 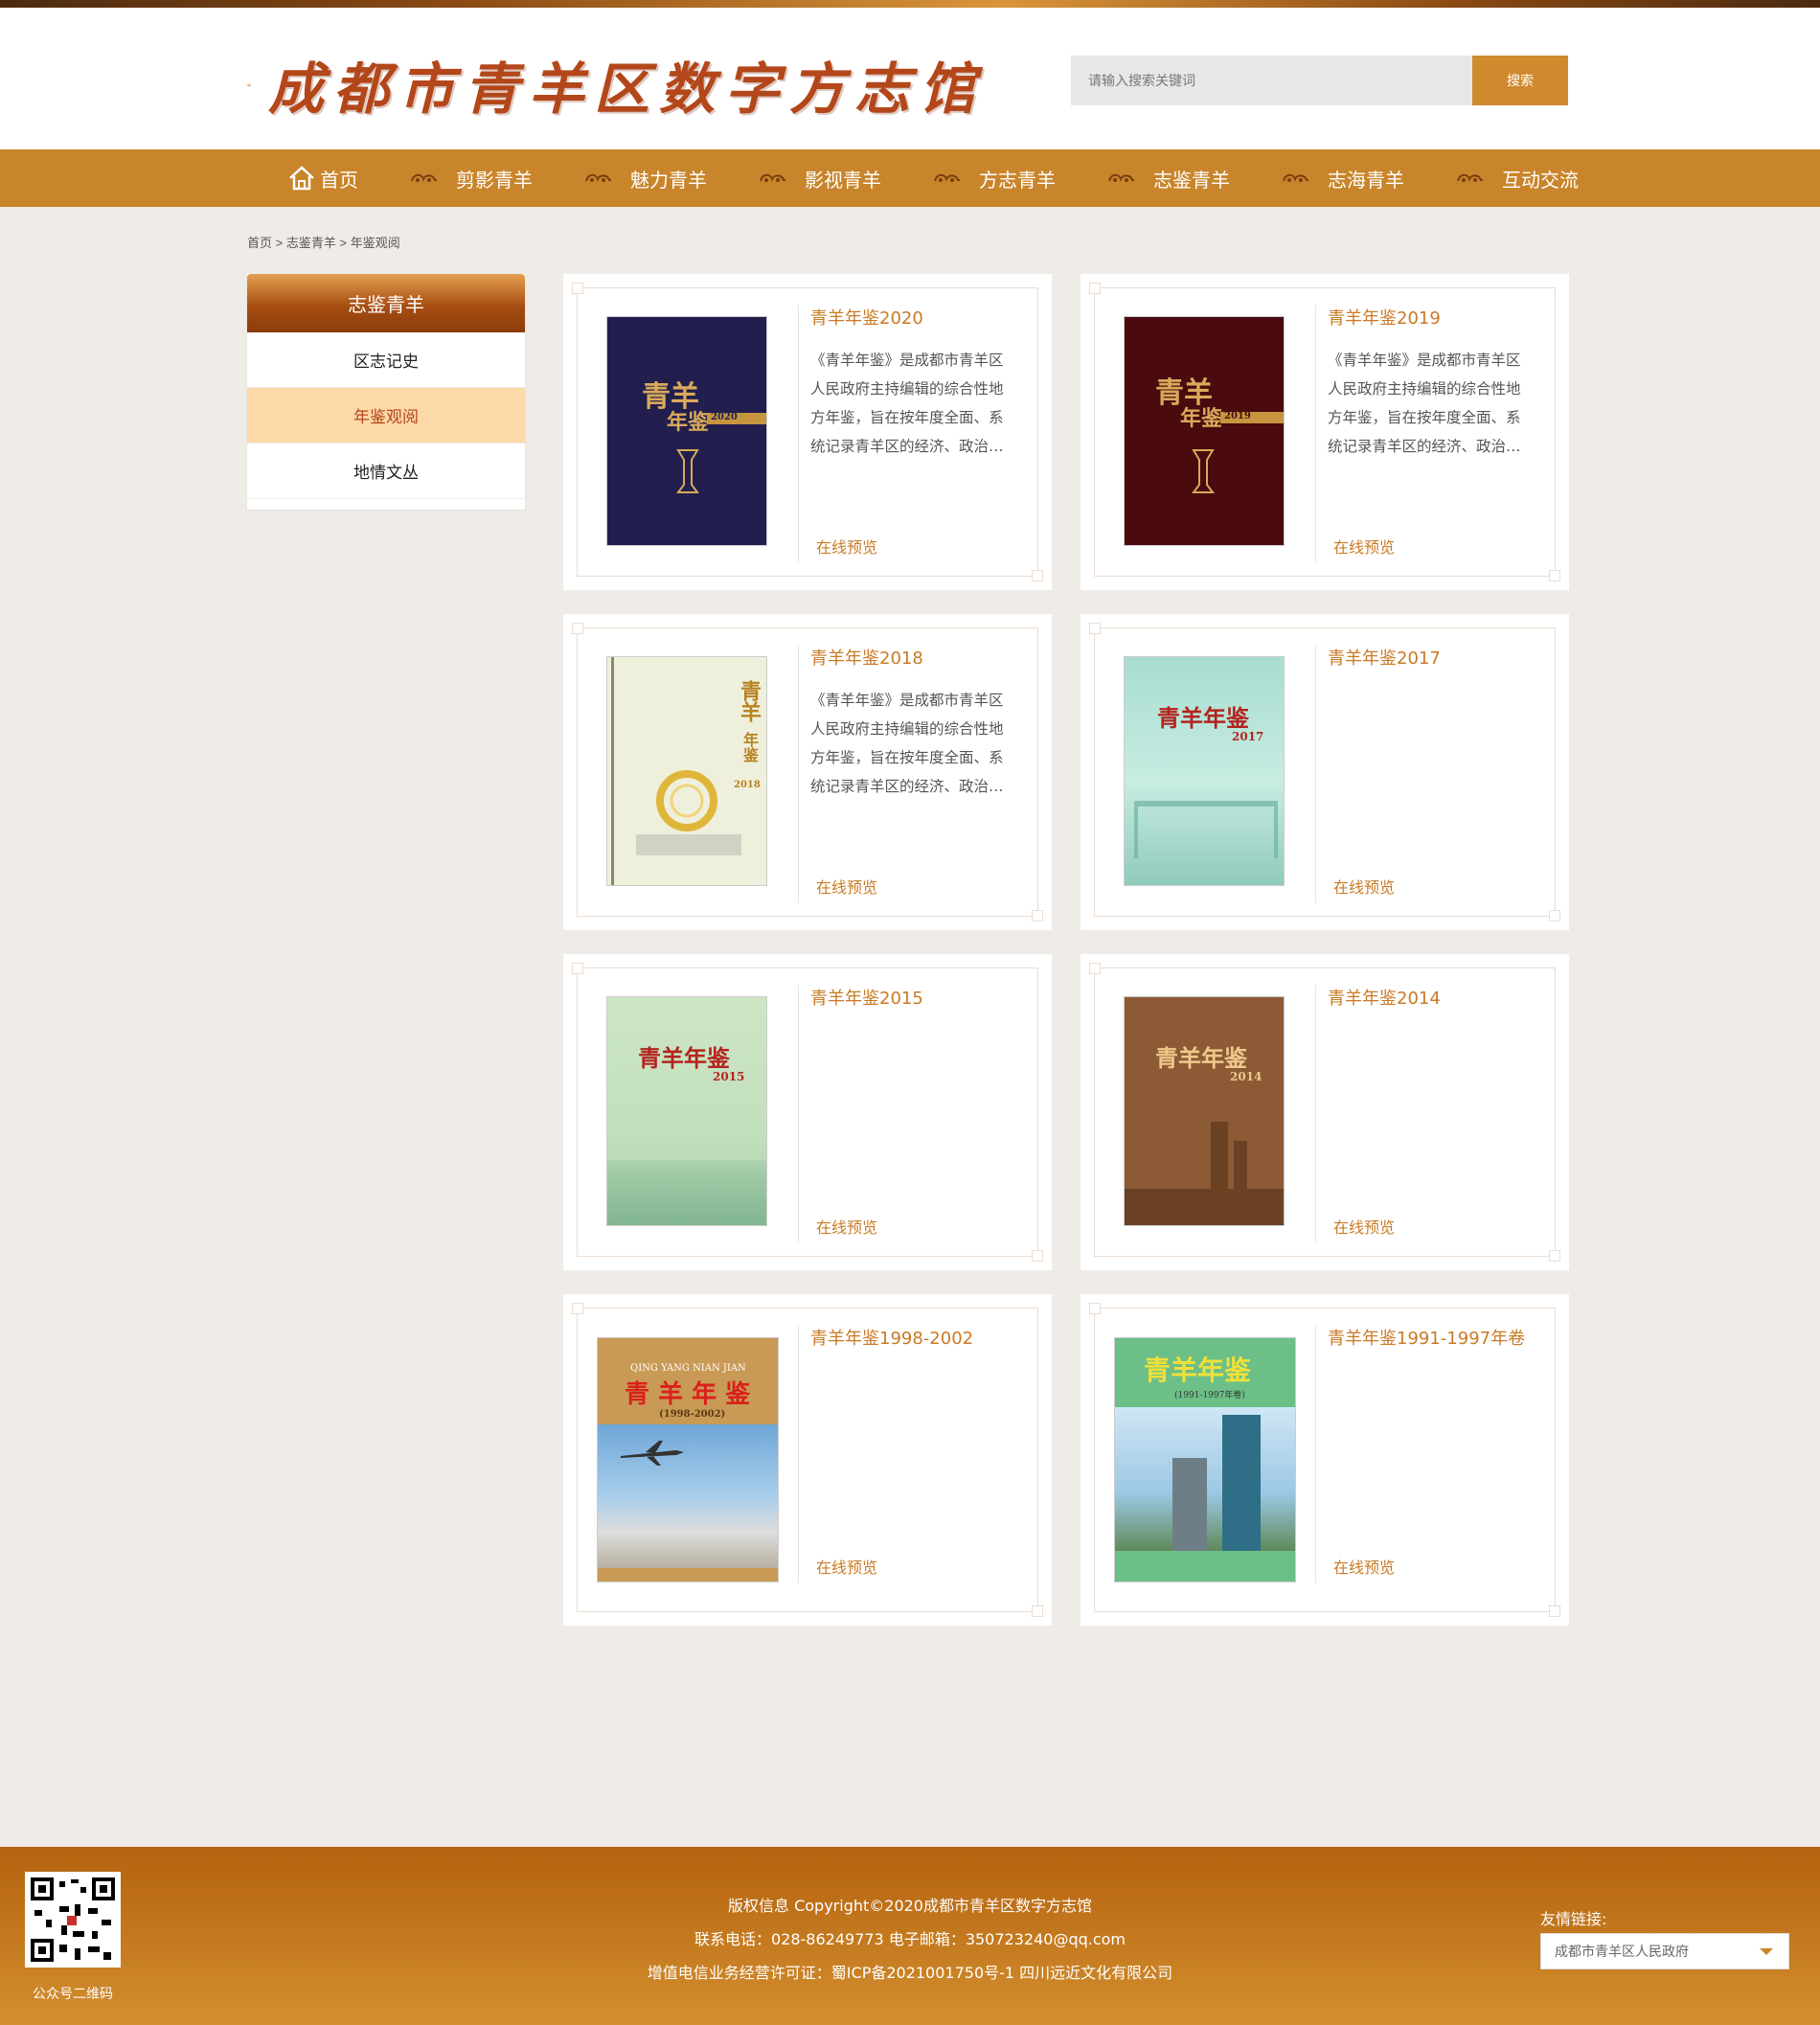 What do you see at coordinates (1248, 736) in the screenshot?
I see `cover-year: 2017` at bounding box center [1248, 736].